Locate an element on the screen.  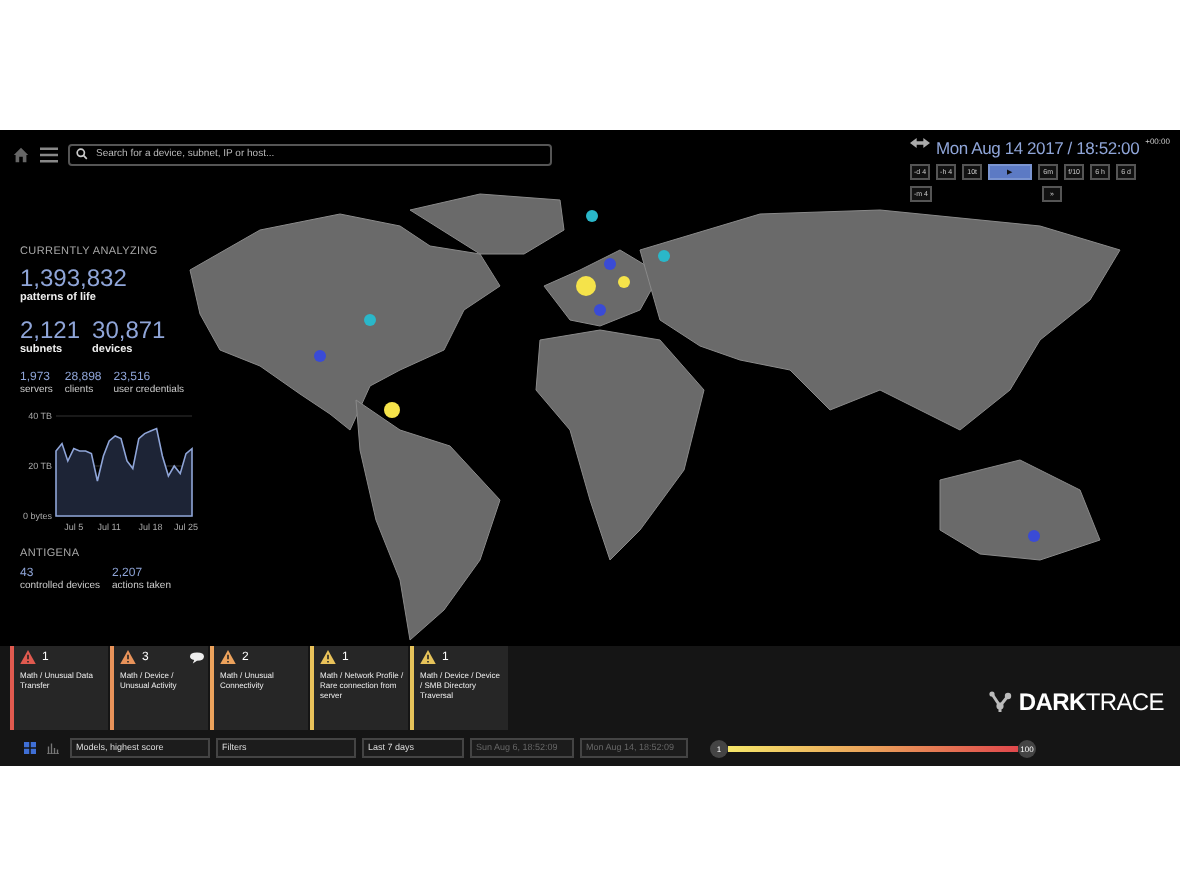
stat-value: 30,871 is located at coordinates (129, 331).